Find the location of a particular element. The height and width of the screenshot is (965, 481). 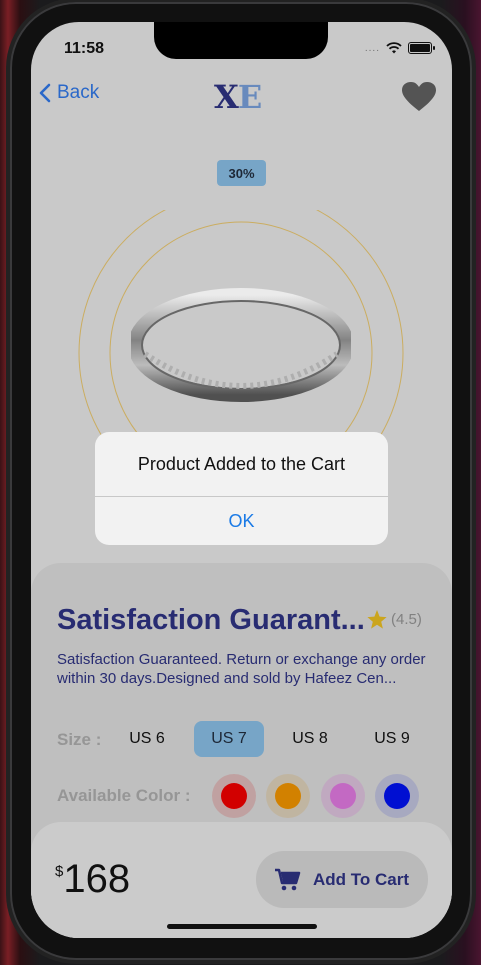

back-label: Back is located at coordinates (78, 92).